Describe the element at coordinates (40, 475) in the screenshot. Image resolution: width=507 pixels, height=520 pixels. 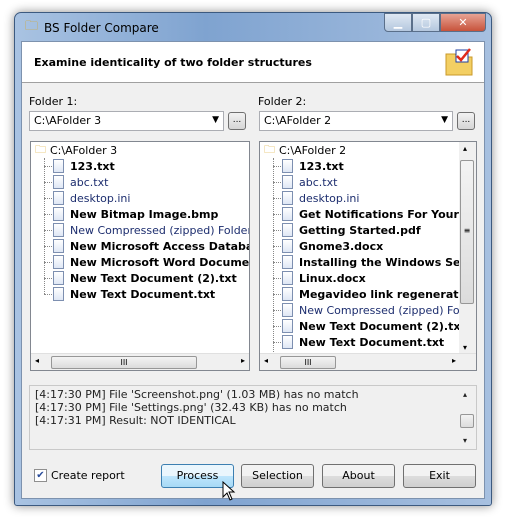
I see `create-report-checkbox: ✔` at that location.